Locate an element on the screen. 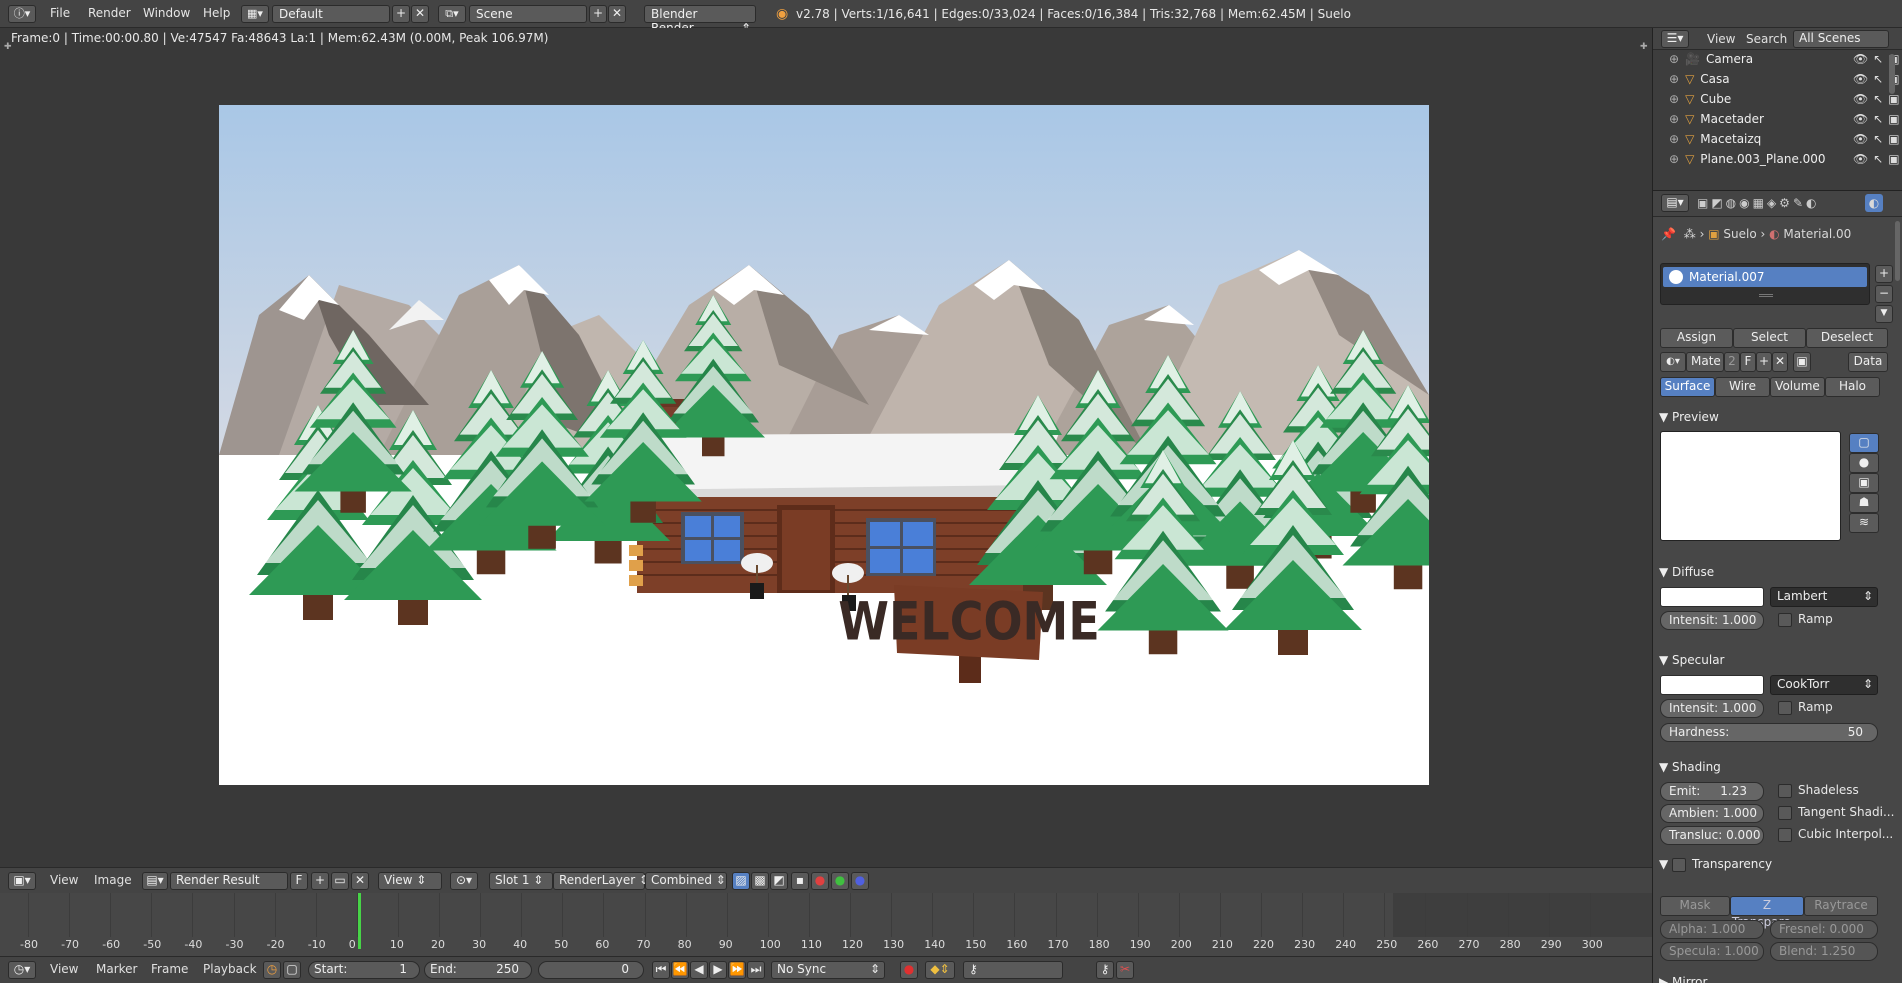  new-material-icon: + is located at coordinates (1764, 362).